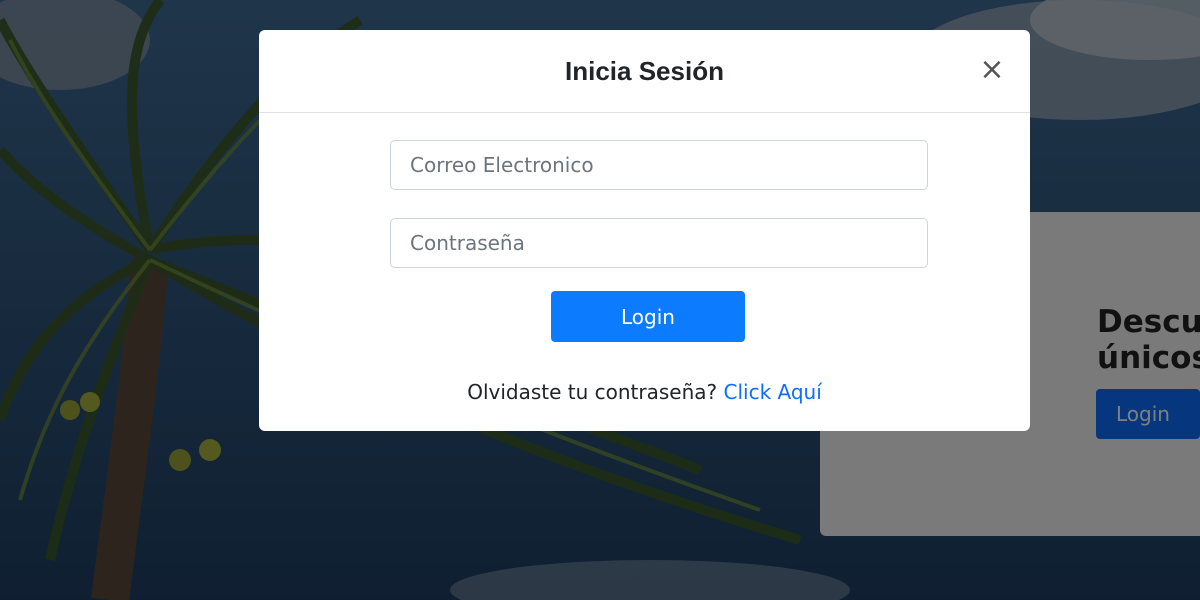  I want to click on forgot-password-link: Click Aquí, so click(773, 392).